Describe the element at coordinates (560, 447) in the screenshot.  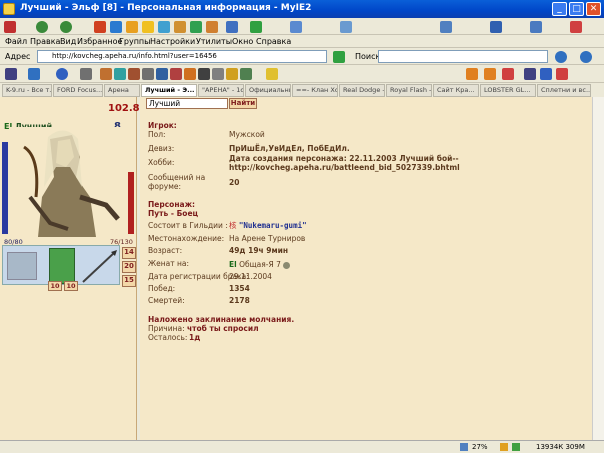
I see `memory-usage: 13934К 309М` at that location.